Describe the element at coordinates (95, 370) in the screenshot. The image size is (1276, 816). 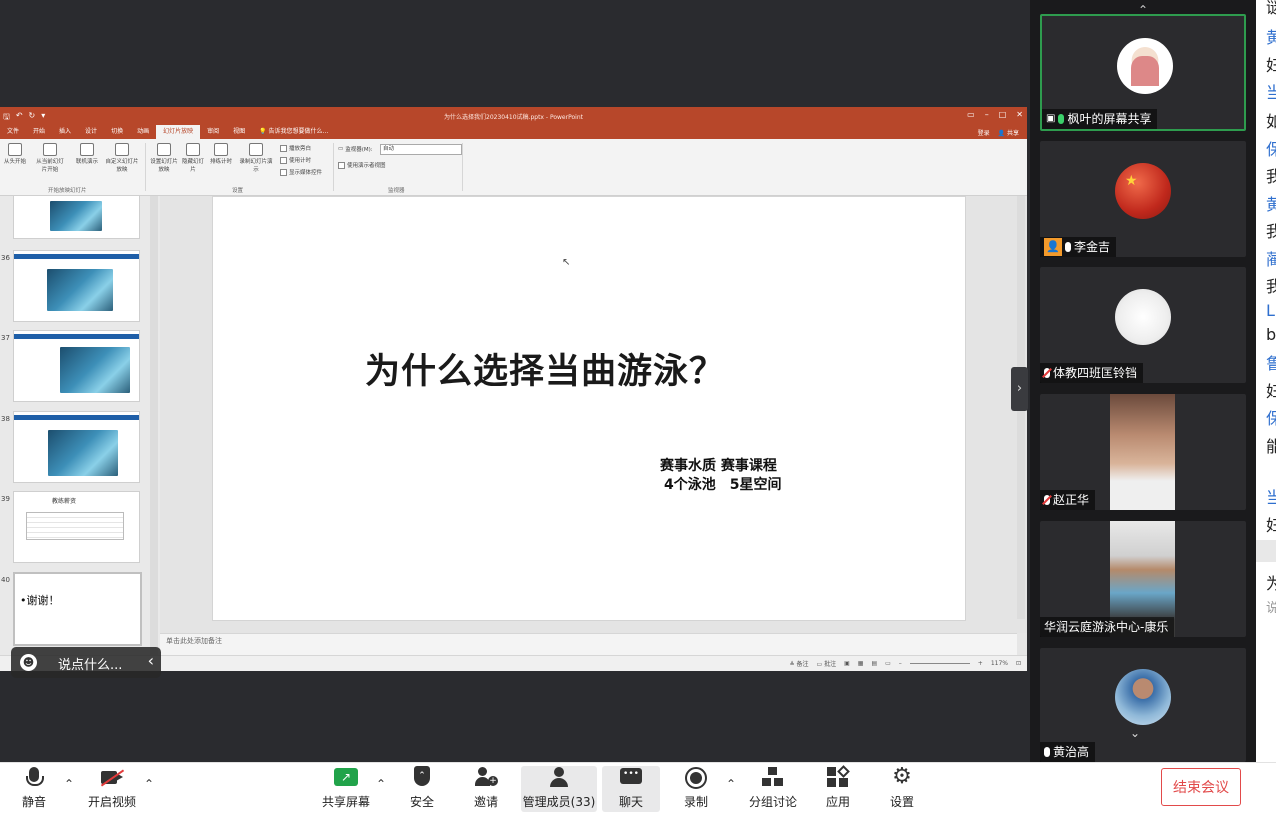
I see `pool-image` at that location.